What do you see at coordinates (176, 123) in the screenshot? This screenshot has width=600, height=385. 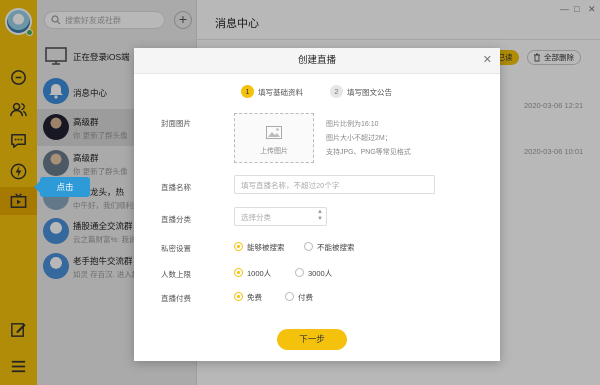 I see `cover-label: 封面图片` at bounding box center [176, 123].